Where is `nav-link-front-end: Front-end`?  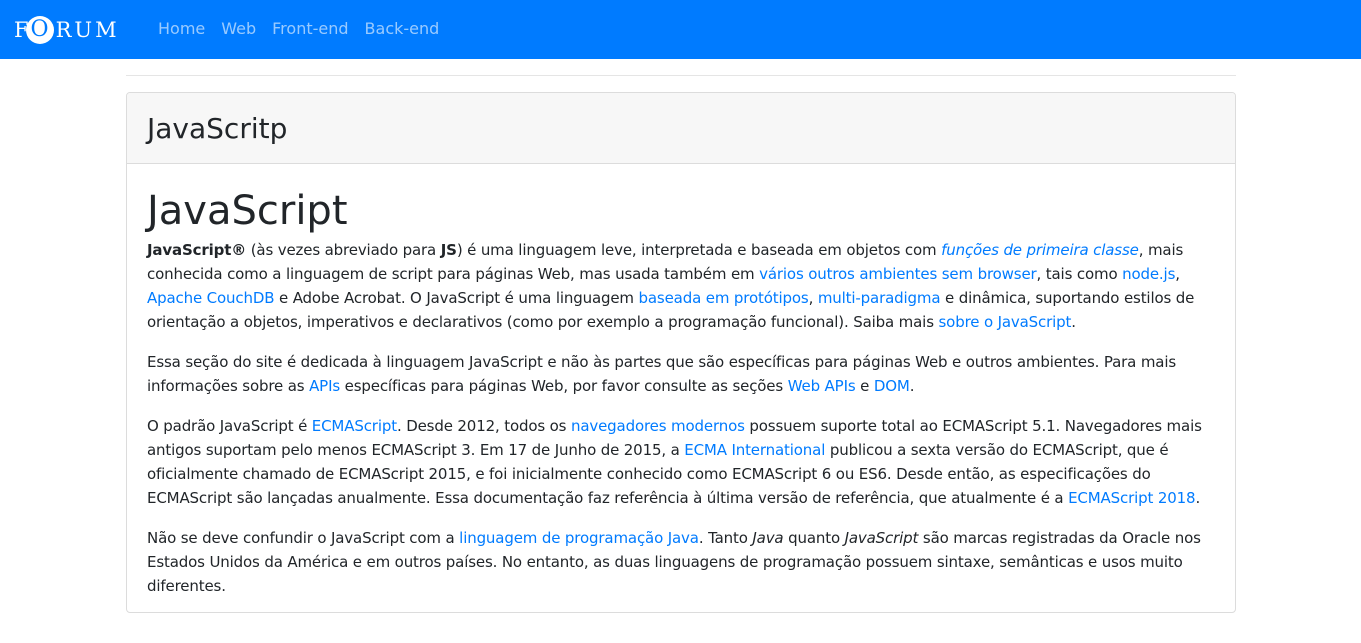 nav-link-front-end: Front-end is located at coordinates (310, 28).